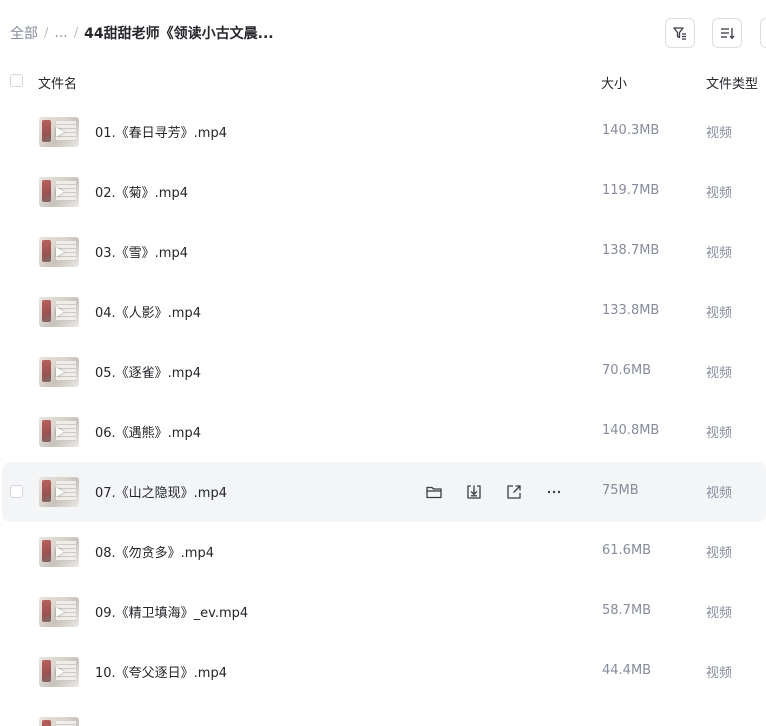 This screenshot has height=726, width=766. I want to click on share-button, so click(514, 492).